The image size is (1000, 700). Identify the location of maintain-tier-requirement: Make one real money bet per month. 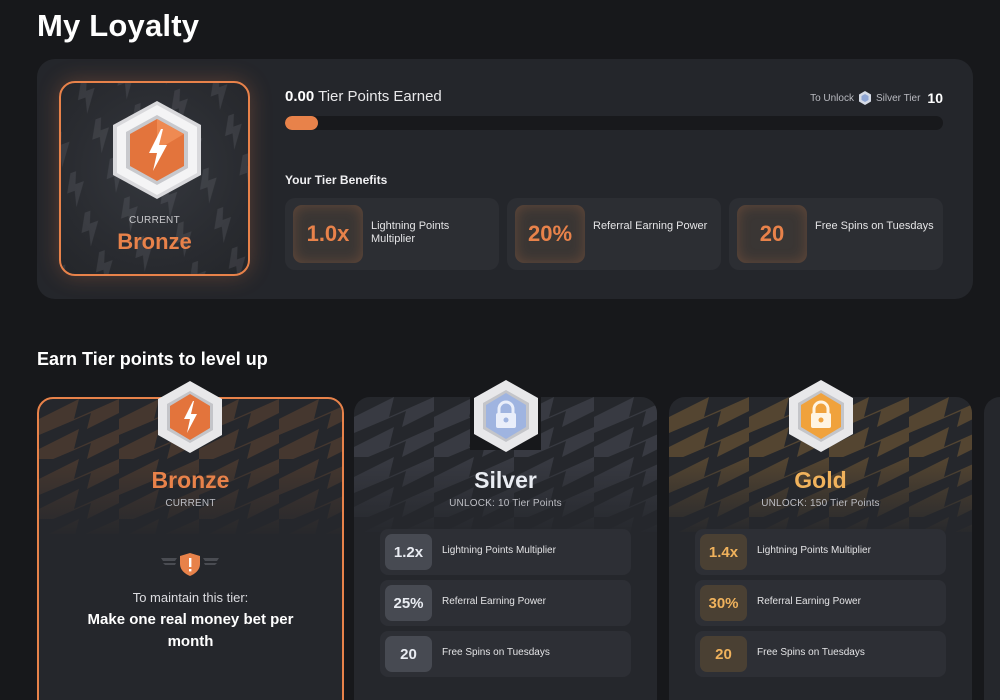
(190, 630).